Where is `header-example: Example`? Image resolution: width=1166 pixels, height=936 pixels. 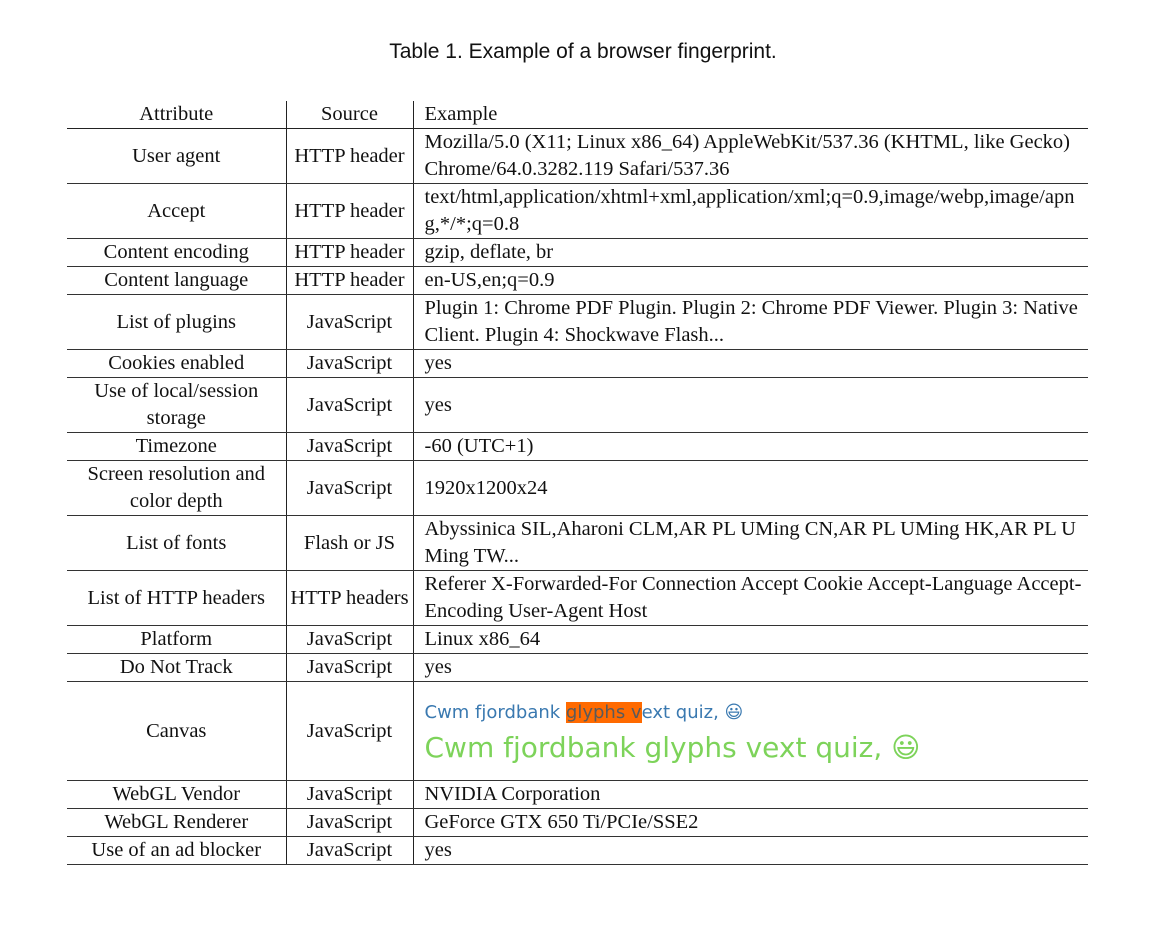 header-example: Example is located at coordinates (750, 115).